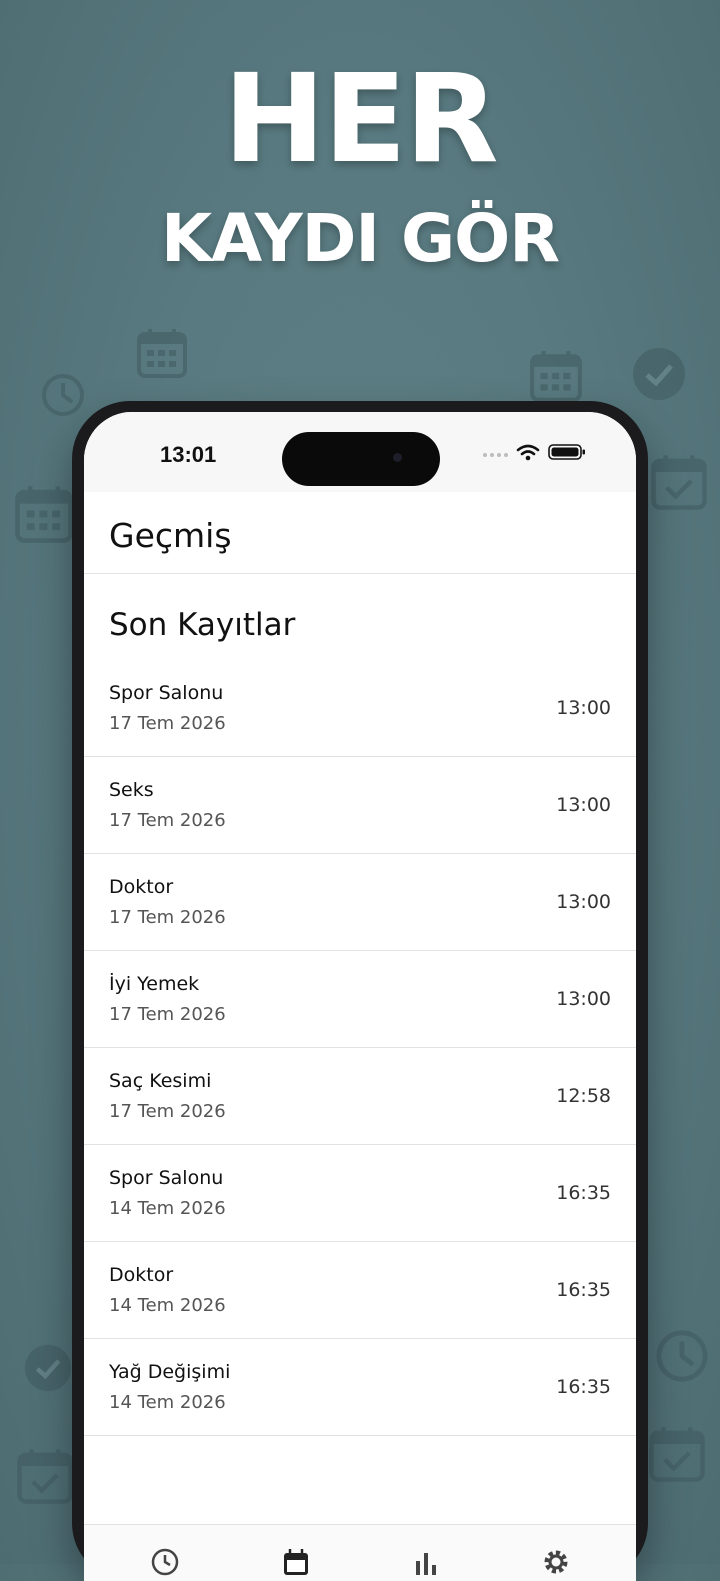 Image resolution: width=720 pixels, height=1581 pixels. What do you see at coordinates (160, 1081) in the screenshot?
I see `record-title: Saç Kesimi` at bounding box center [160, 1081].